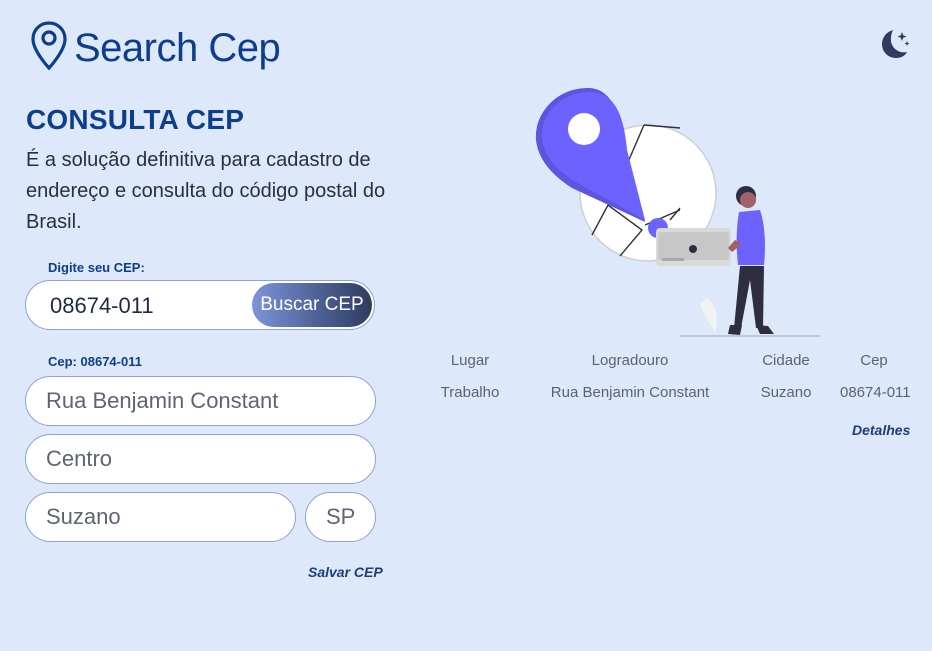 This screenshot has height=651, width=932. What do you see at coordinates (786, 392) in the screenshot?
I see `table-cell-cidade: Suzano` at bounding box center [786, 392].